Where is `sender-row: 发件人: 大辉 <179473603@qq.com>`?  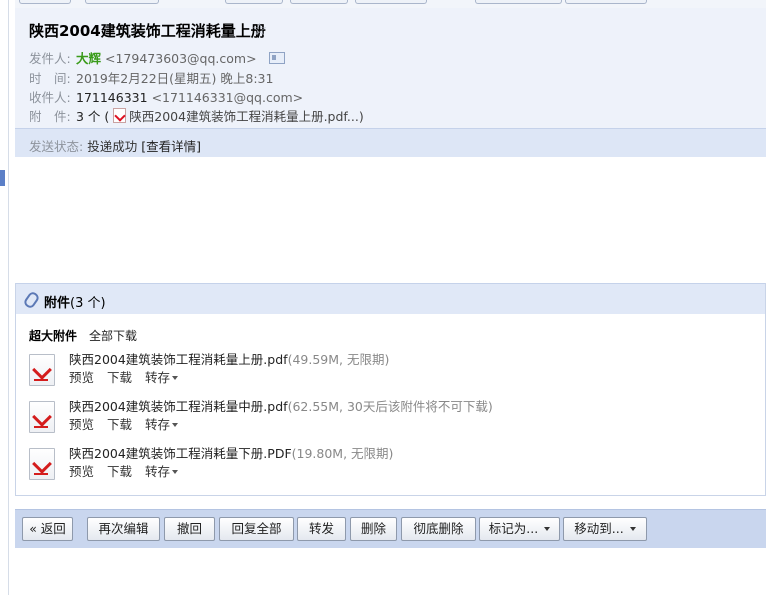
sender-row: 发件人: 大辉 <179473603@qq.com> is located at coordinates (157, 57).